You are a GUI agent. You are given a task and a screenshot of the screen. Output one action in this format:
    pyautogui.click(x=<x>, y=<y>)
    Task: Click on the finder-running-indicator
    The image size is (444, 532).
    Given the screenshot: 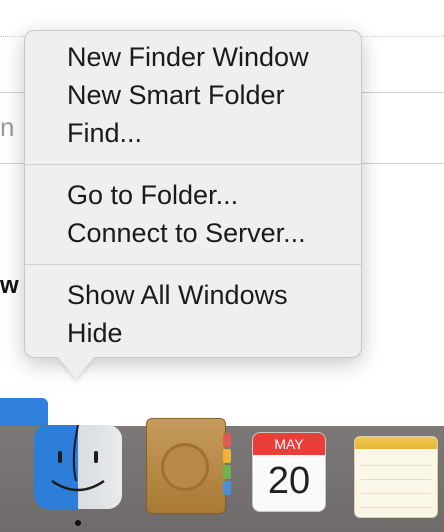 What is the action you would take?
    pyautogui.click(x=78, y=523)
    